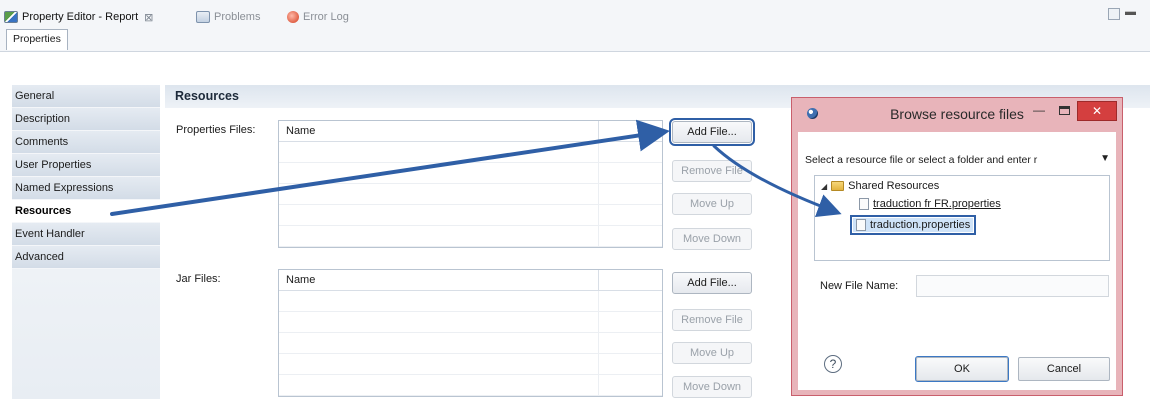 The height and width of the screenshot is (399, 1150). I want to click on tree-item-traduction: traduction.properties, so click(913, 225).